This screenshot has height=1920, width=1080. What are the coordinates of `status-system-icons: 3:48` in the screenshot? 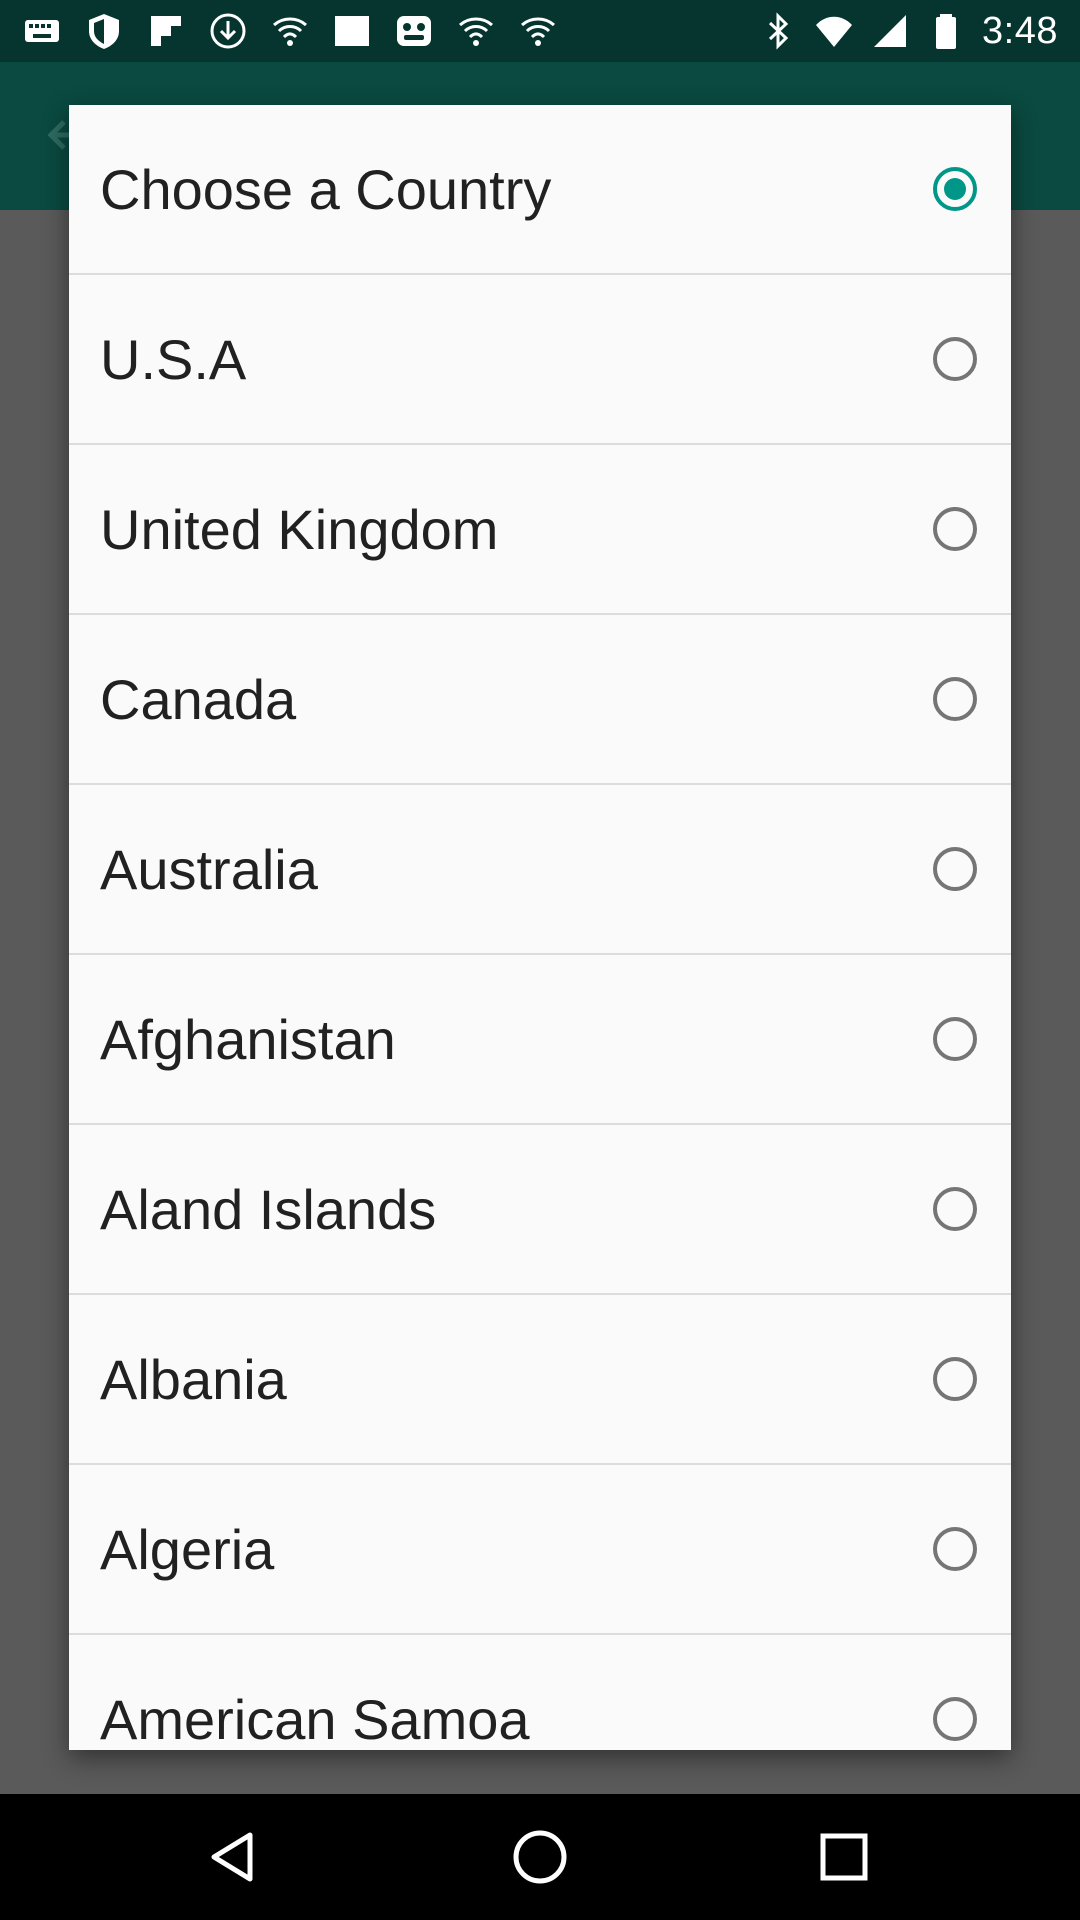 It's located at (908, 31).